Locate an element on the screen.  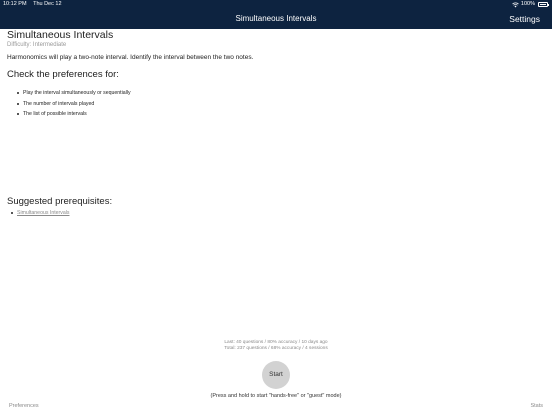
difficulty-label: Difficulty: Intermediate is located at coordinates (37, 45).